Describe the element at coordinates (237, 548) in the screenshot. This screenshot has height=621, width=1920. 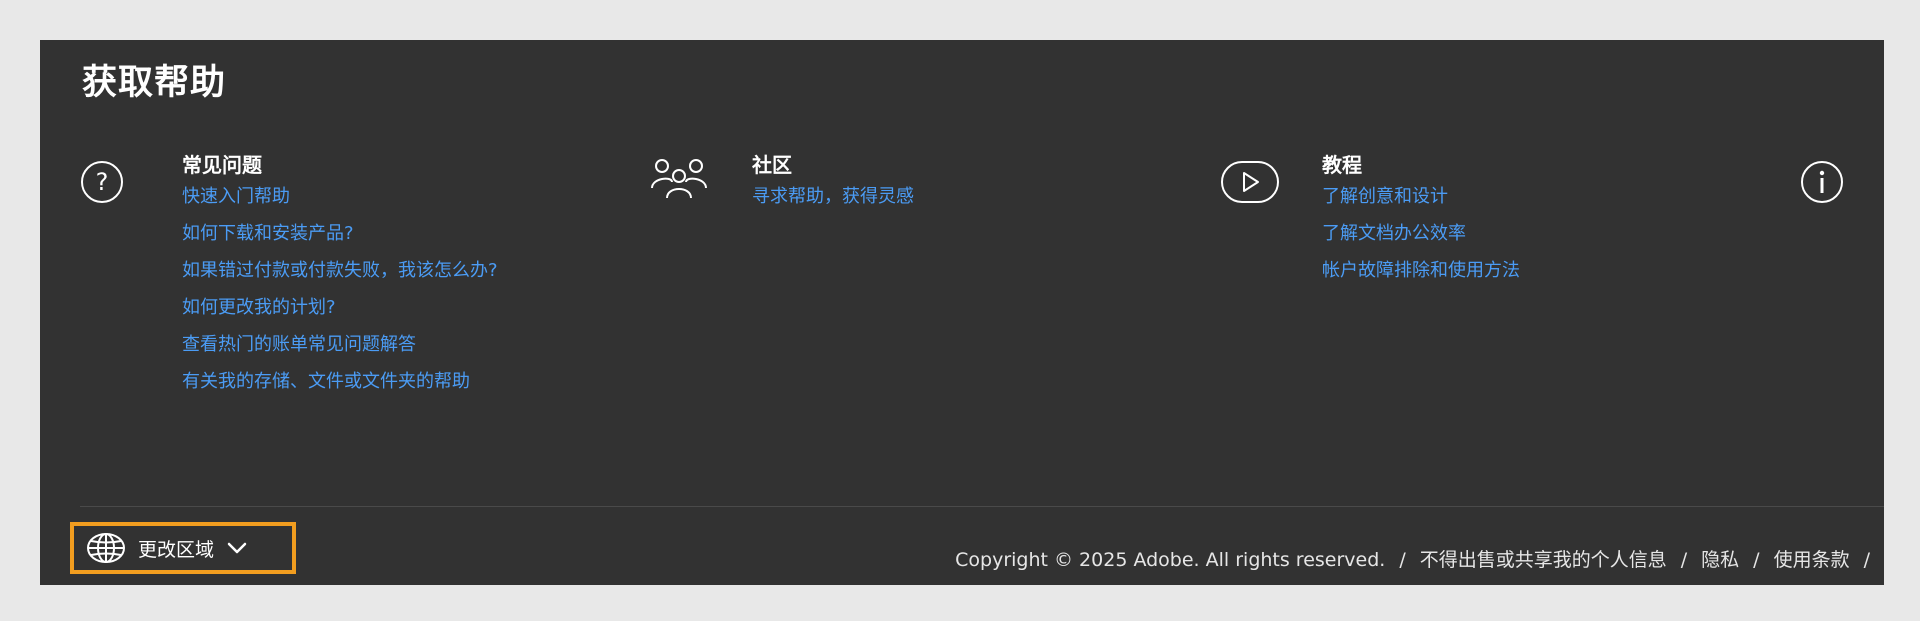
I see `chevron-down-icon` at that location.